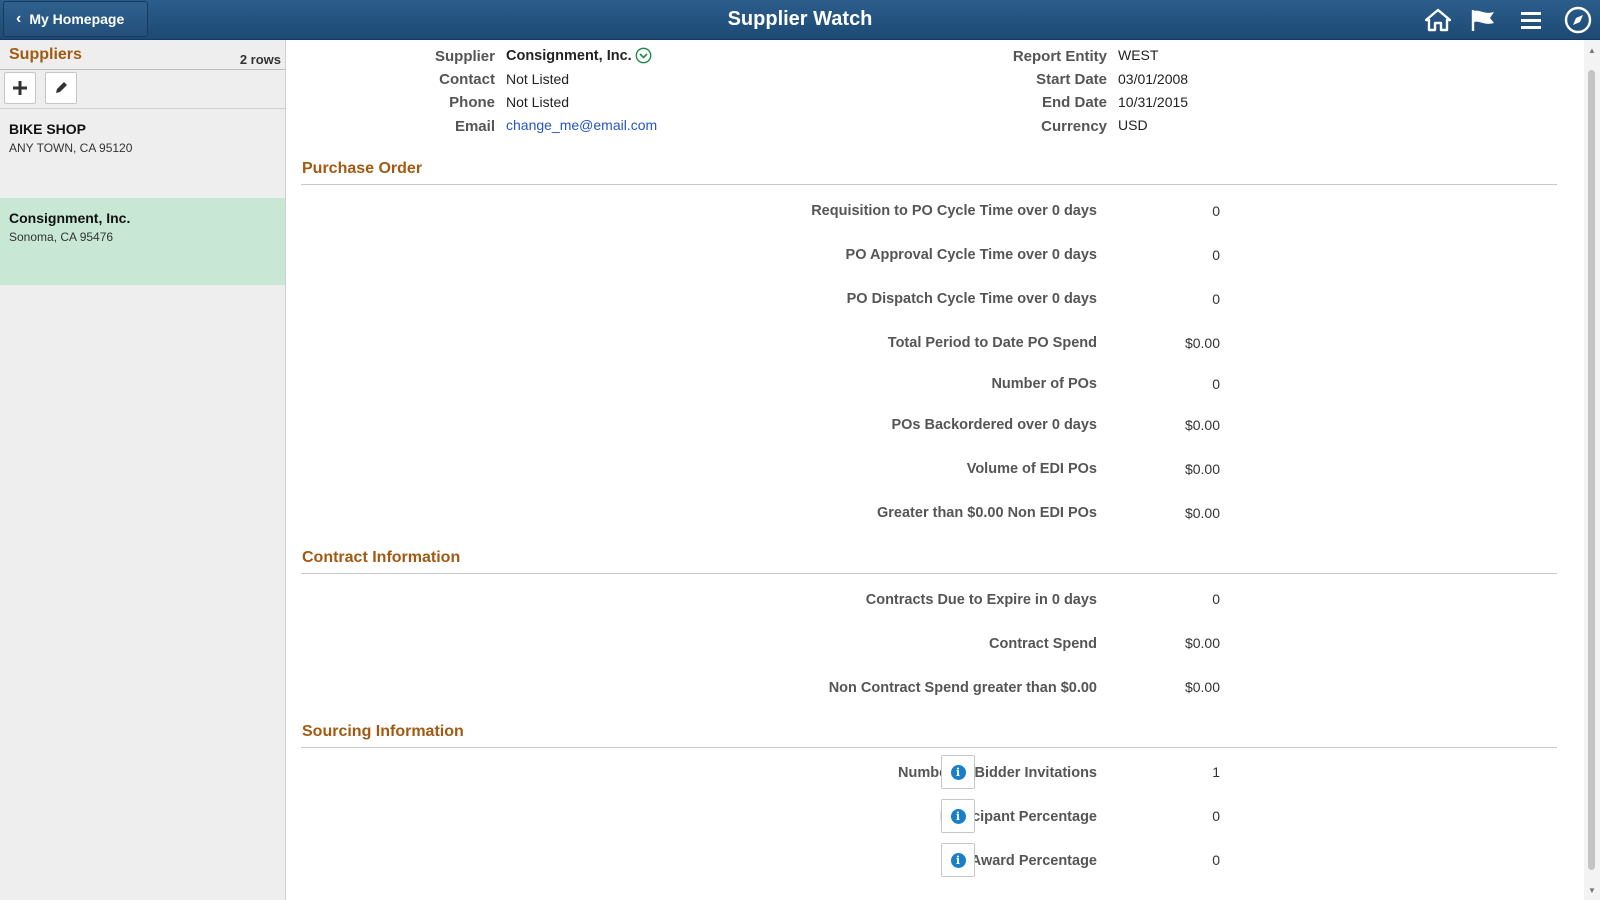 This screenshot has width=1600, height=900. Describe the element at coordinates (61, 237) in the screenshot. I see `supplier-address: Sonoma, CA 95476` at that location.